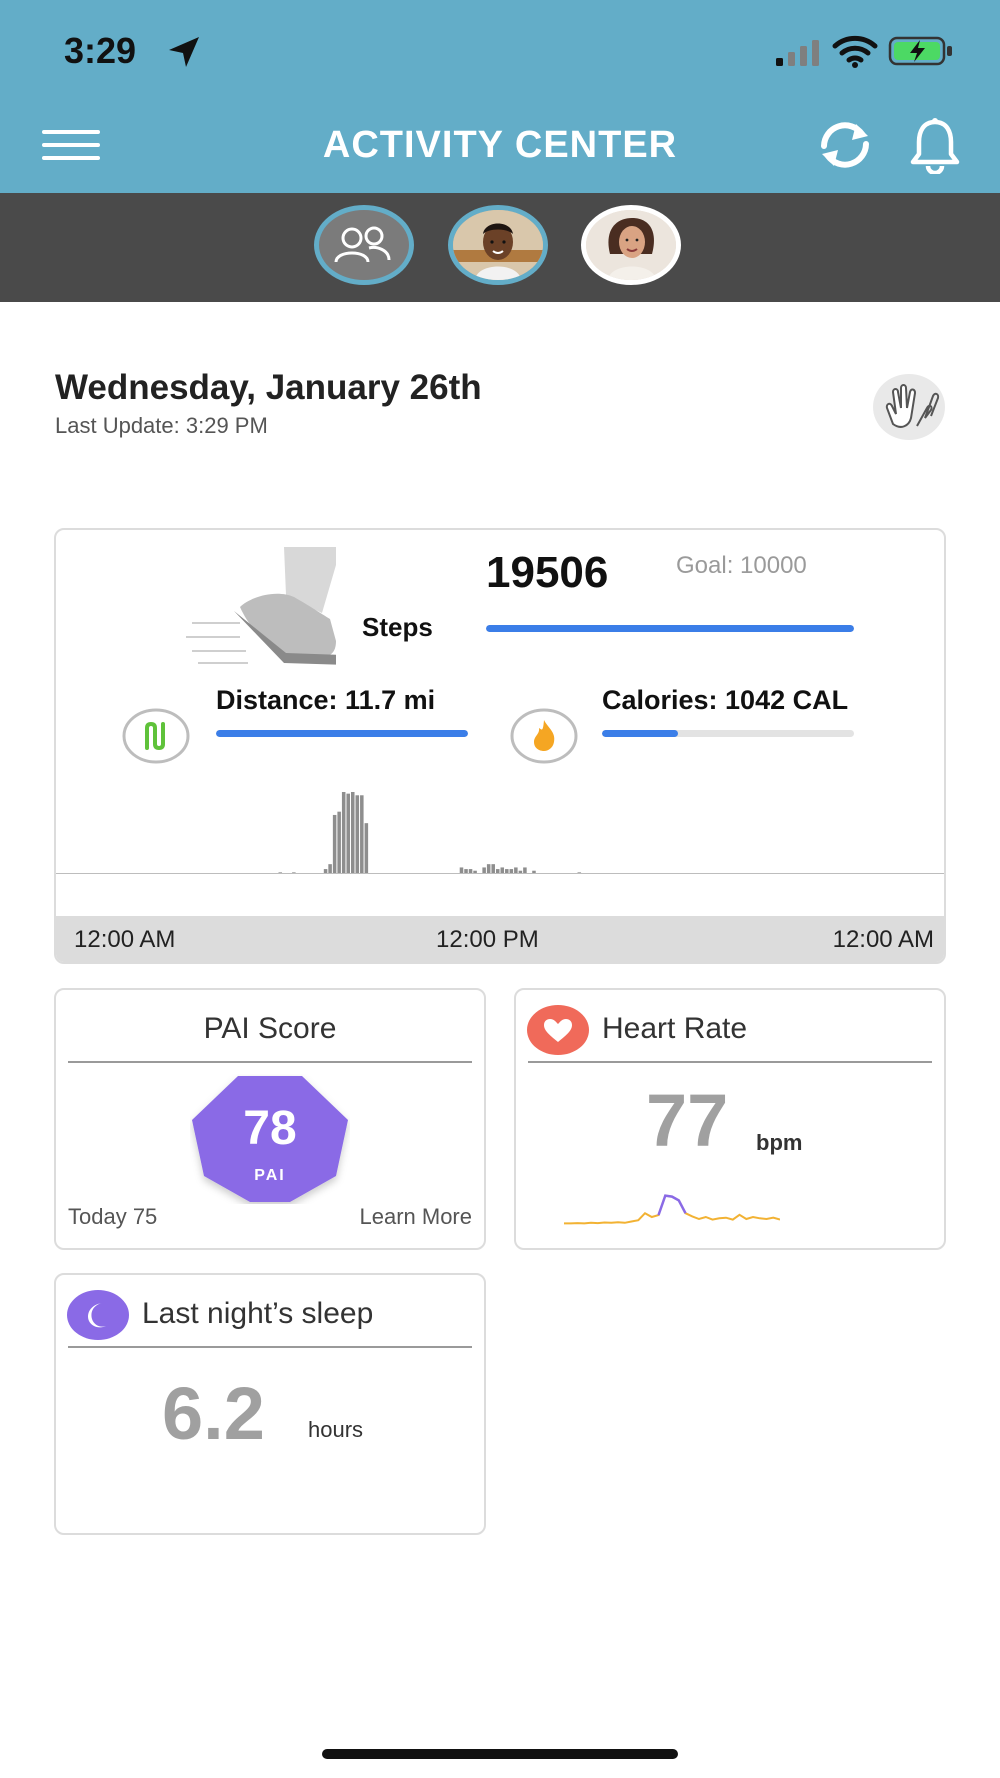  What do you see at coordinates (728, 733) in the screenshot?
I see `calories-progress-bar` at bounding box center [728, 733].